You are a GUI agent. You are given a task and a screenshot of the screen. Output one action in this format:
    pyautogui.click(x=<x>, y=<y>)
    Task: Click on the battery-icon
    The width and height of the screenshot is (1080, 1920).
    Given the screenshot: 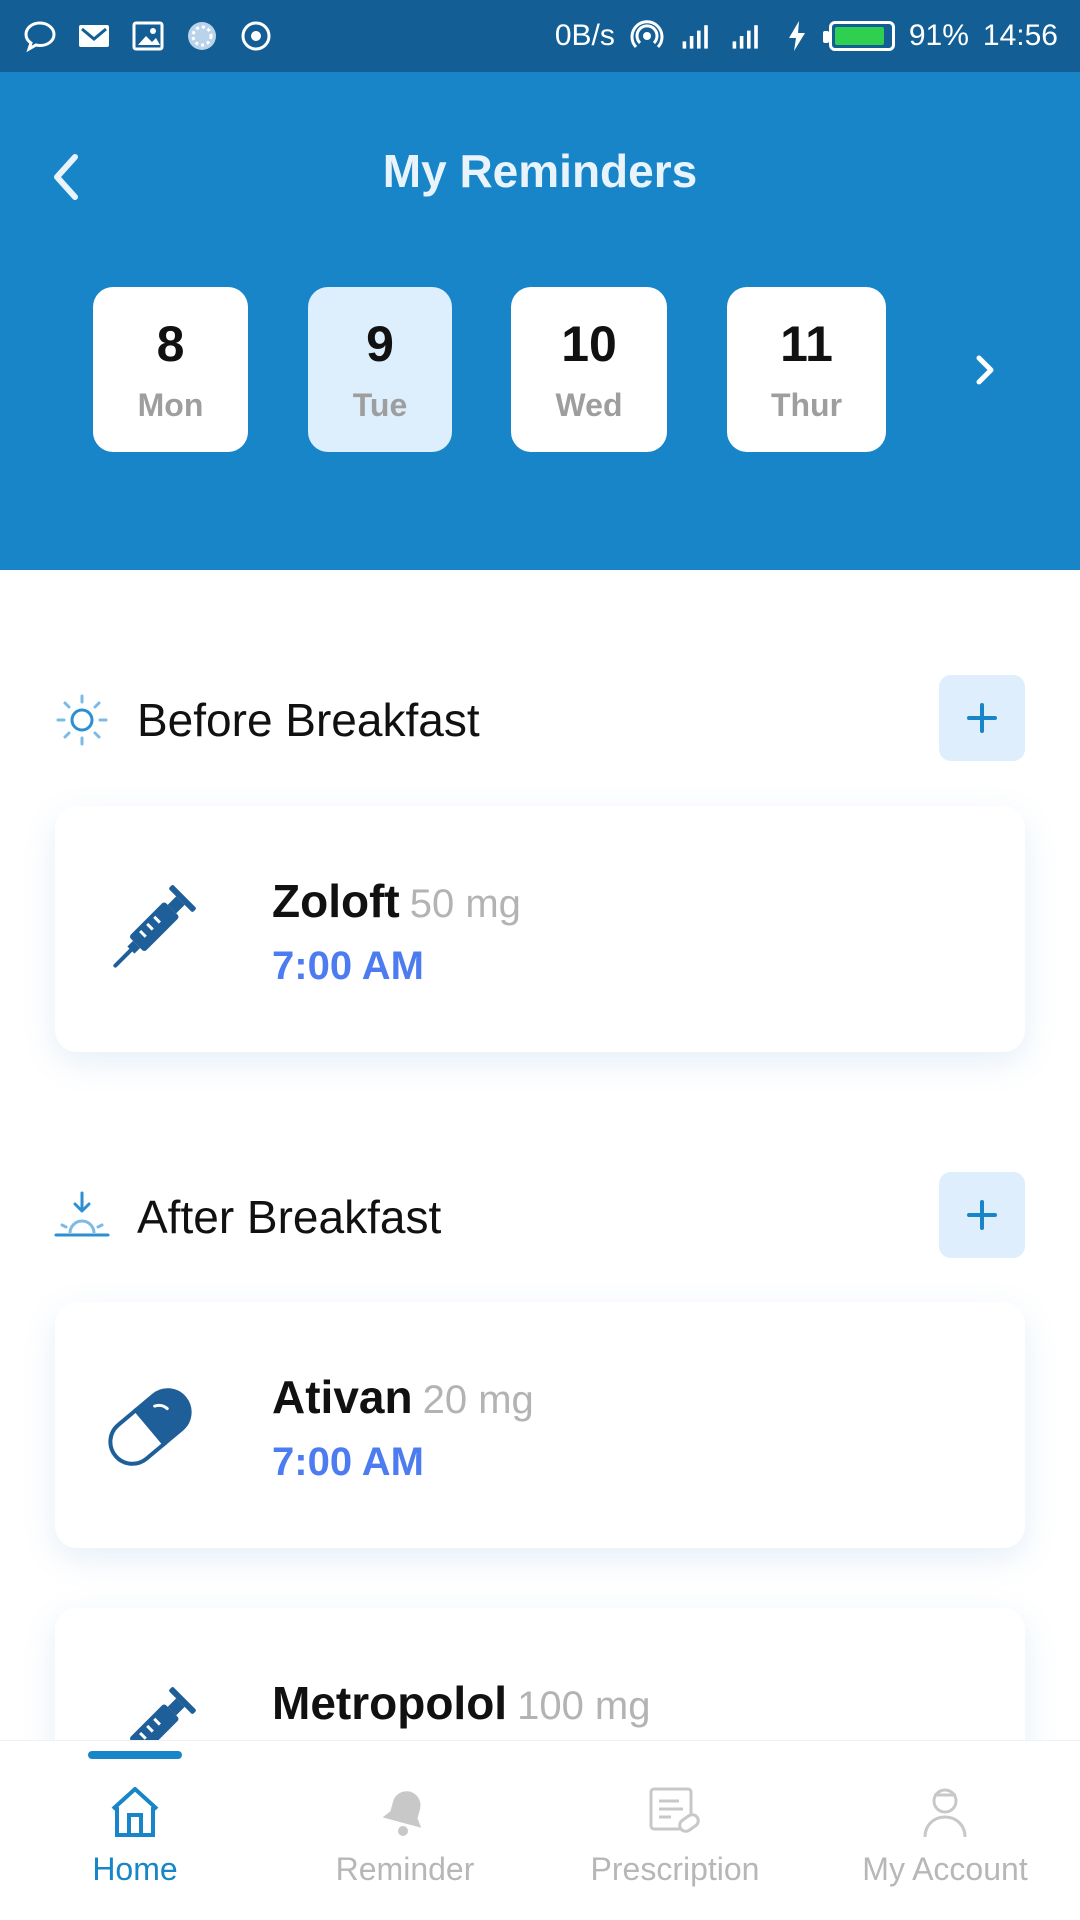 What is the action you would take?
    pyautogui.click(x=858, y=36)
    